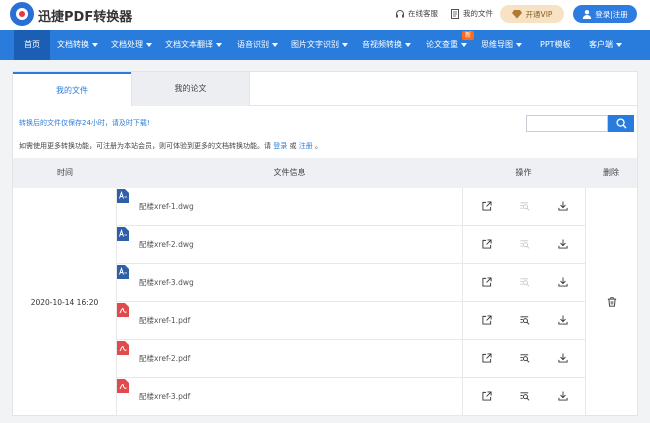 This screenshot has height=423, width=650. What do you see at coordinates (605, 45) in the screenshot?
I see `nav-item-client: 客户端` at bounding box center [605, 45].